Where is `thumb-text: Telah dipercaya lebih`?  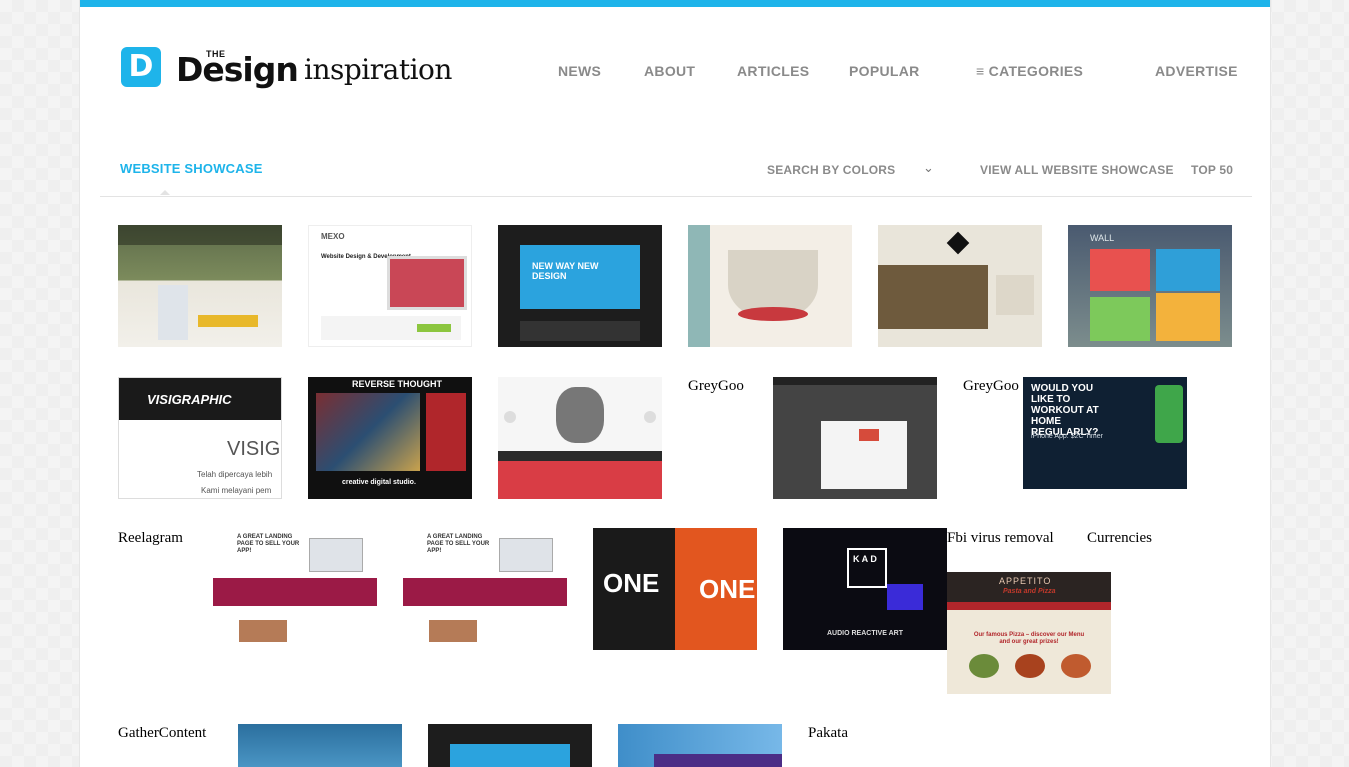 thumb-text: Telah dipercaya lebih is located at coordinates (235, 474).